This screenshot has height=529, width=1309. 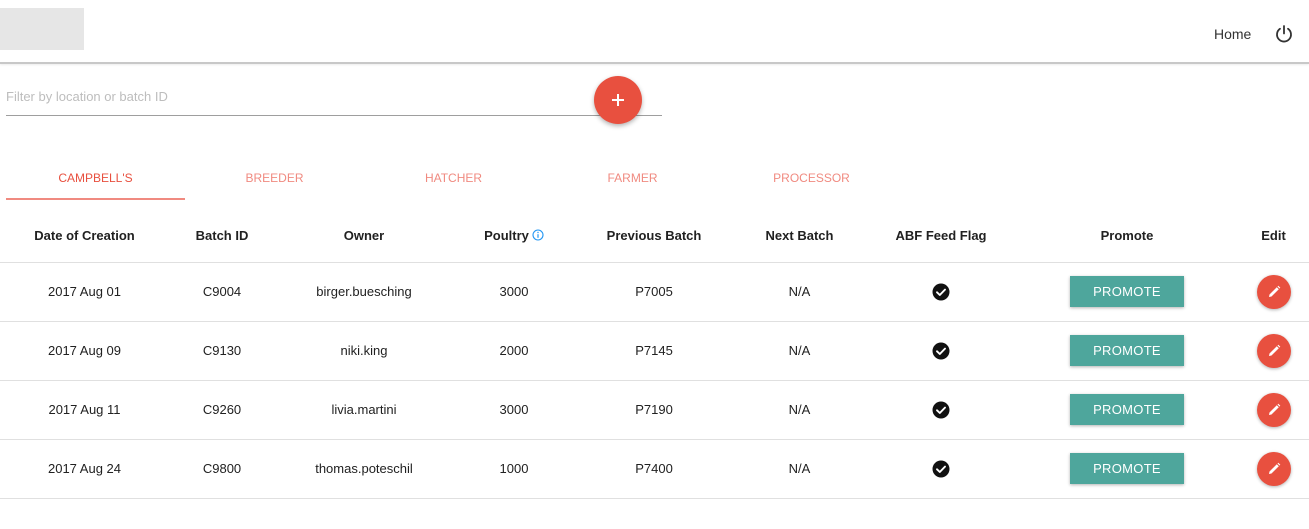 I want to click on cell-previous-batch: P7005, so click(x=654, y=292).